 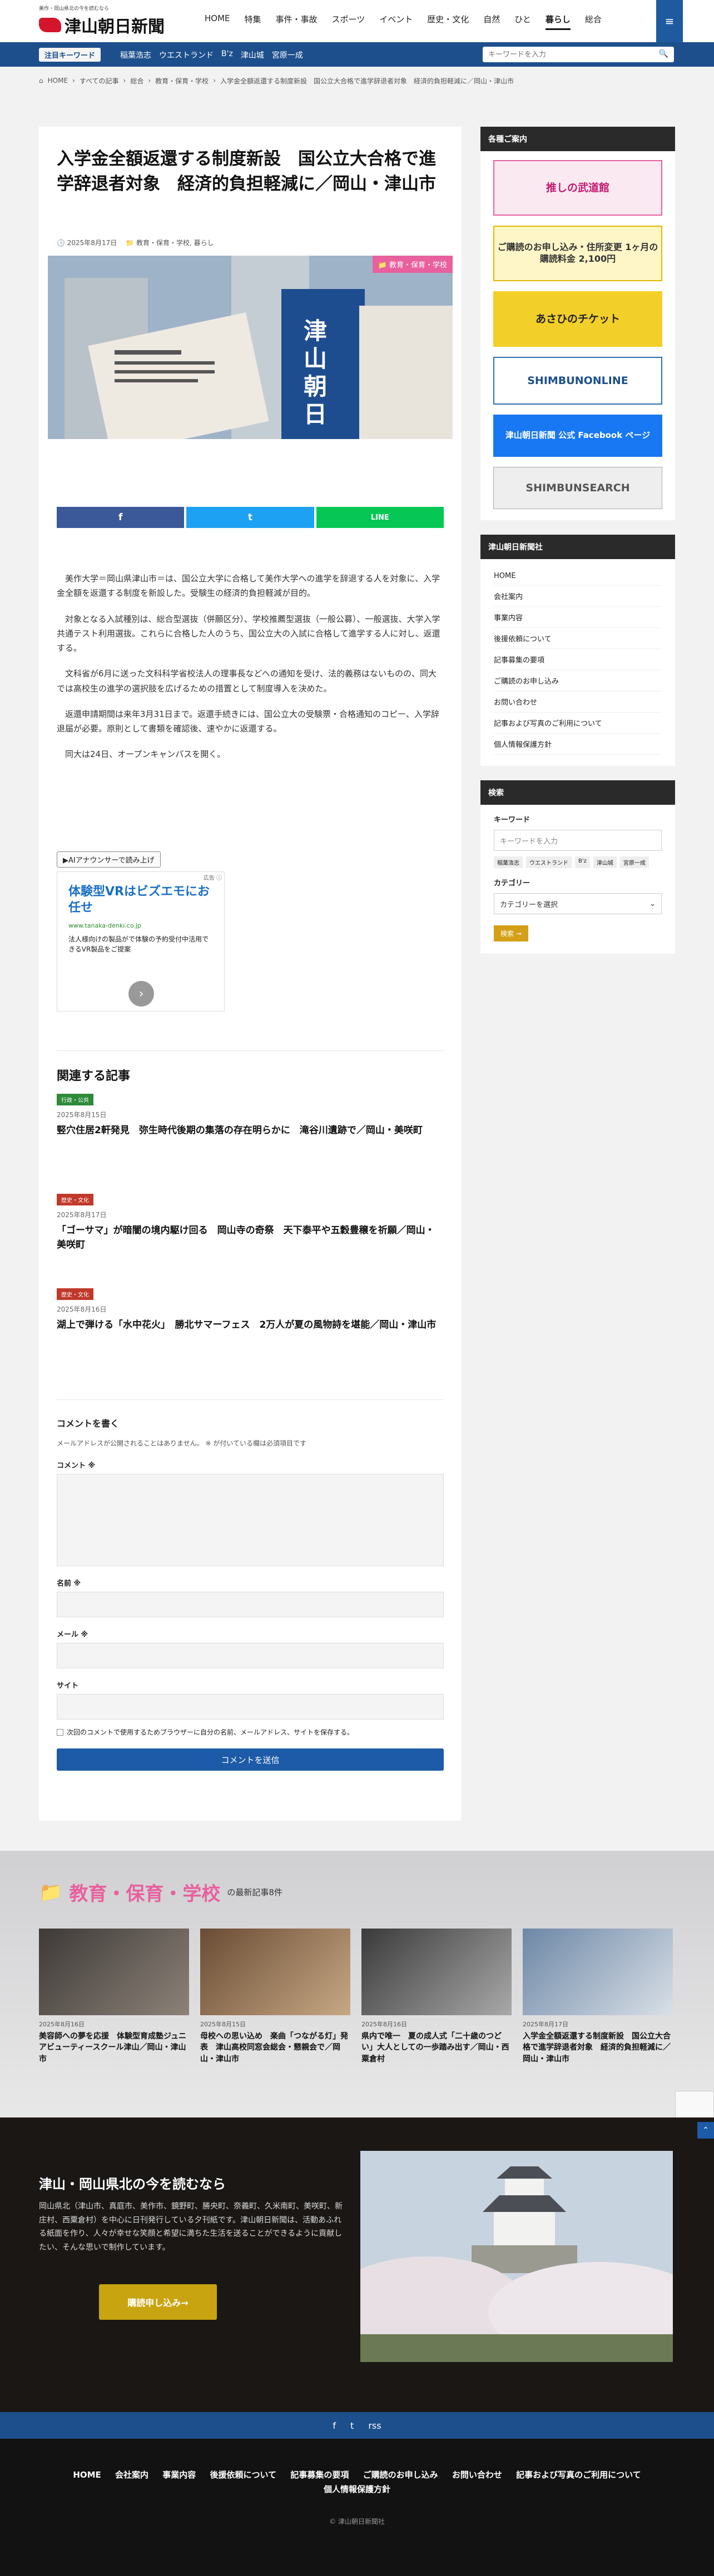 I want to click on email-field, so click(x=250, y=1655).